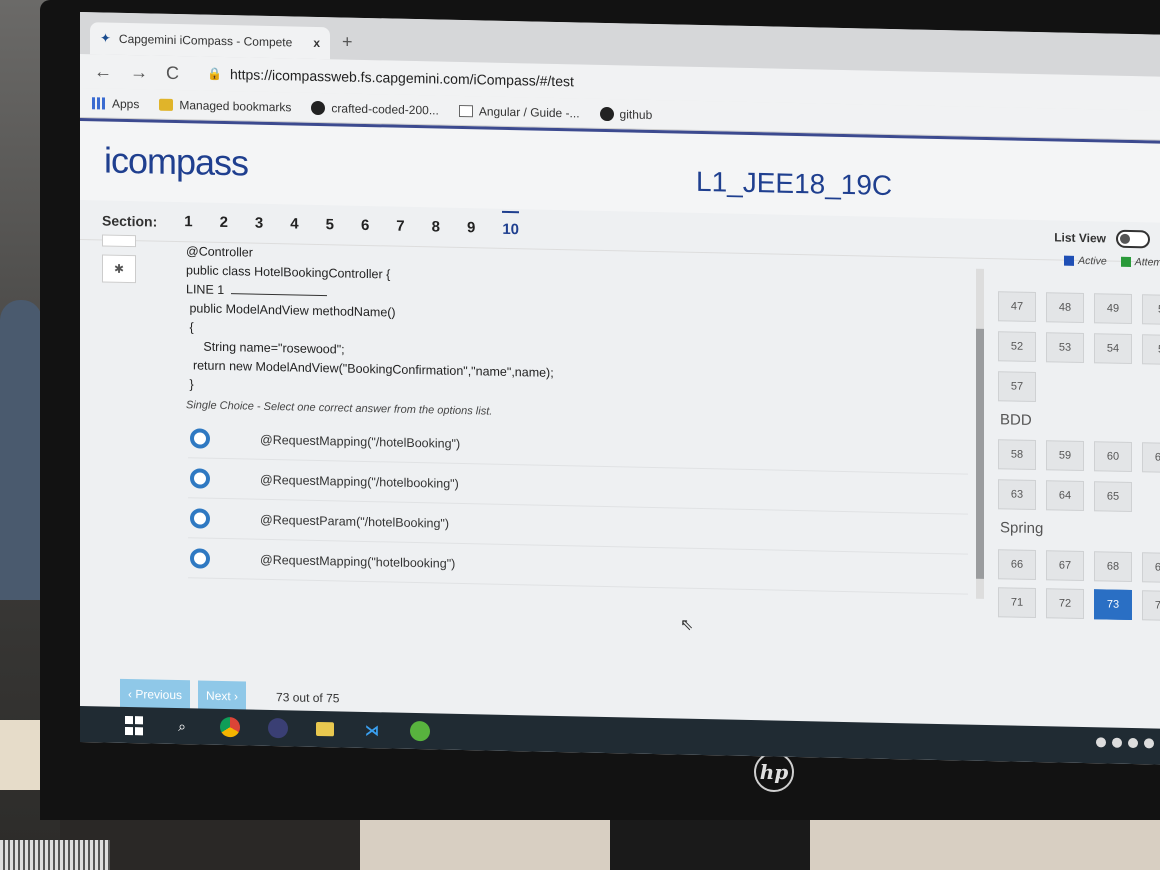  Describe the element at coordinates (205, 40) in the screenshot. I see `tab-title: Capgemini iCompass - Compete` at that location.